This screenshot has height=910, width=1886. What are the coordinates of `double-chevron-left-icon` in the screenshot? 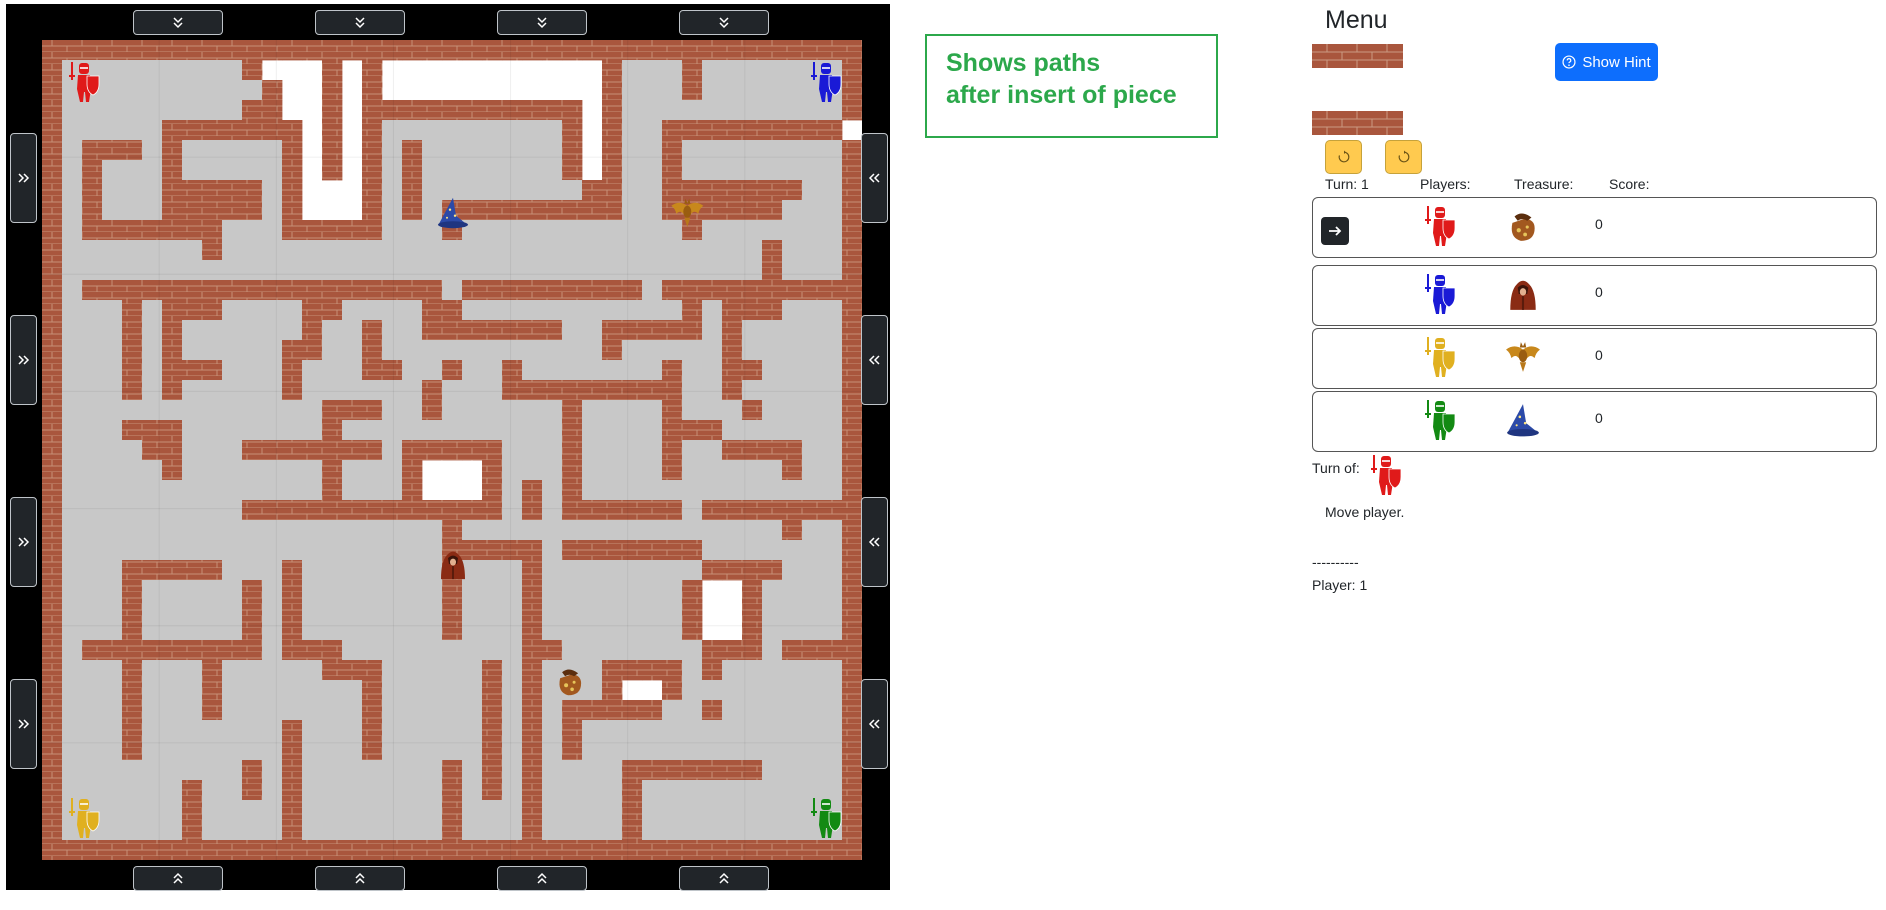 It's located at (874, 724).